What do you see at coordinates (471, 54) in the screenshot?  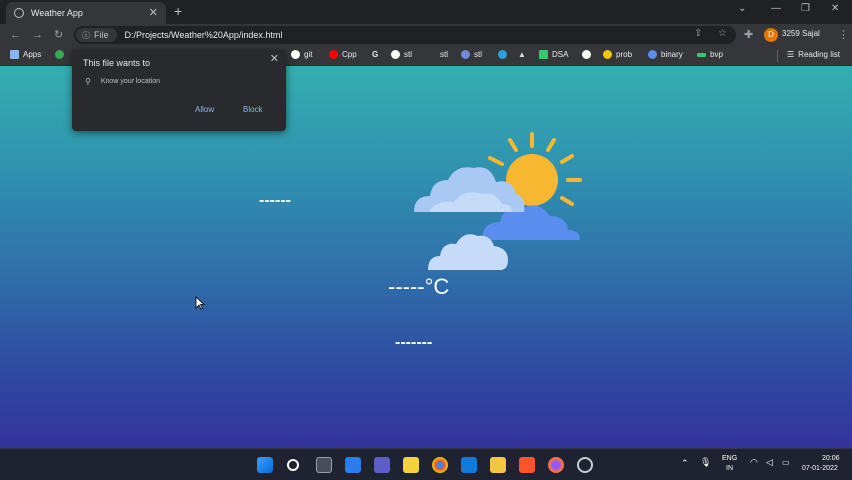 I see `bookmark-stl-3: stl` at bounding box center [471, 54].